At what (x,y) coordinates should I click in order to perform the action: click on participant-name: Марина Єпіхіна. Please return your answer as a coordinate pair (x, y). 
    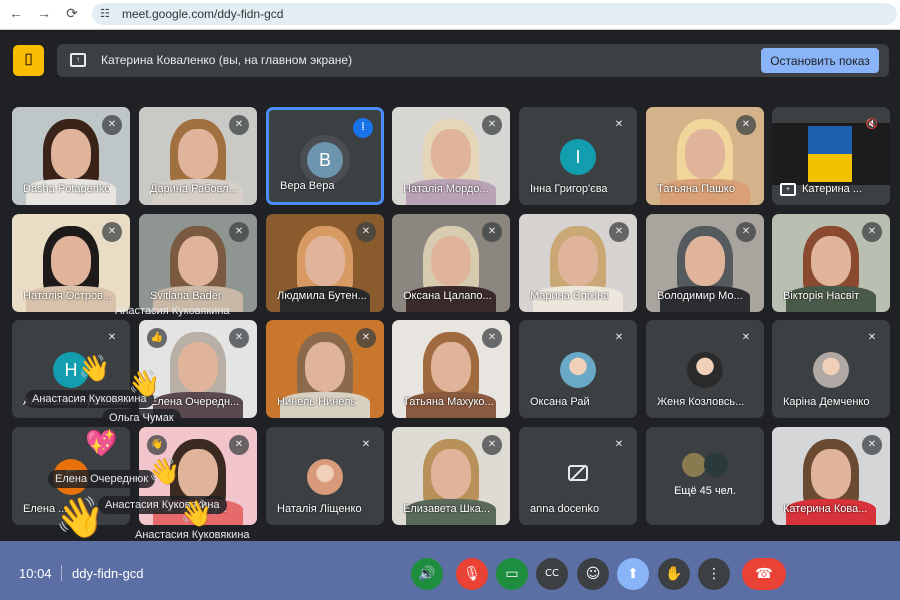
    Looking at the image, I should click on (570, 296).